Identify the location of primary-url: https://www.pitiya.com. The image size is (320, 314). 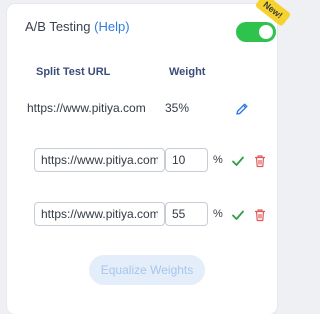
(86, 108).